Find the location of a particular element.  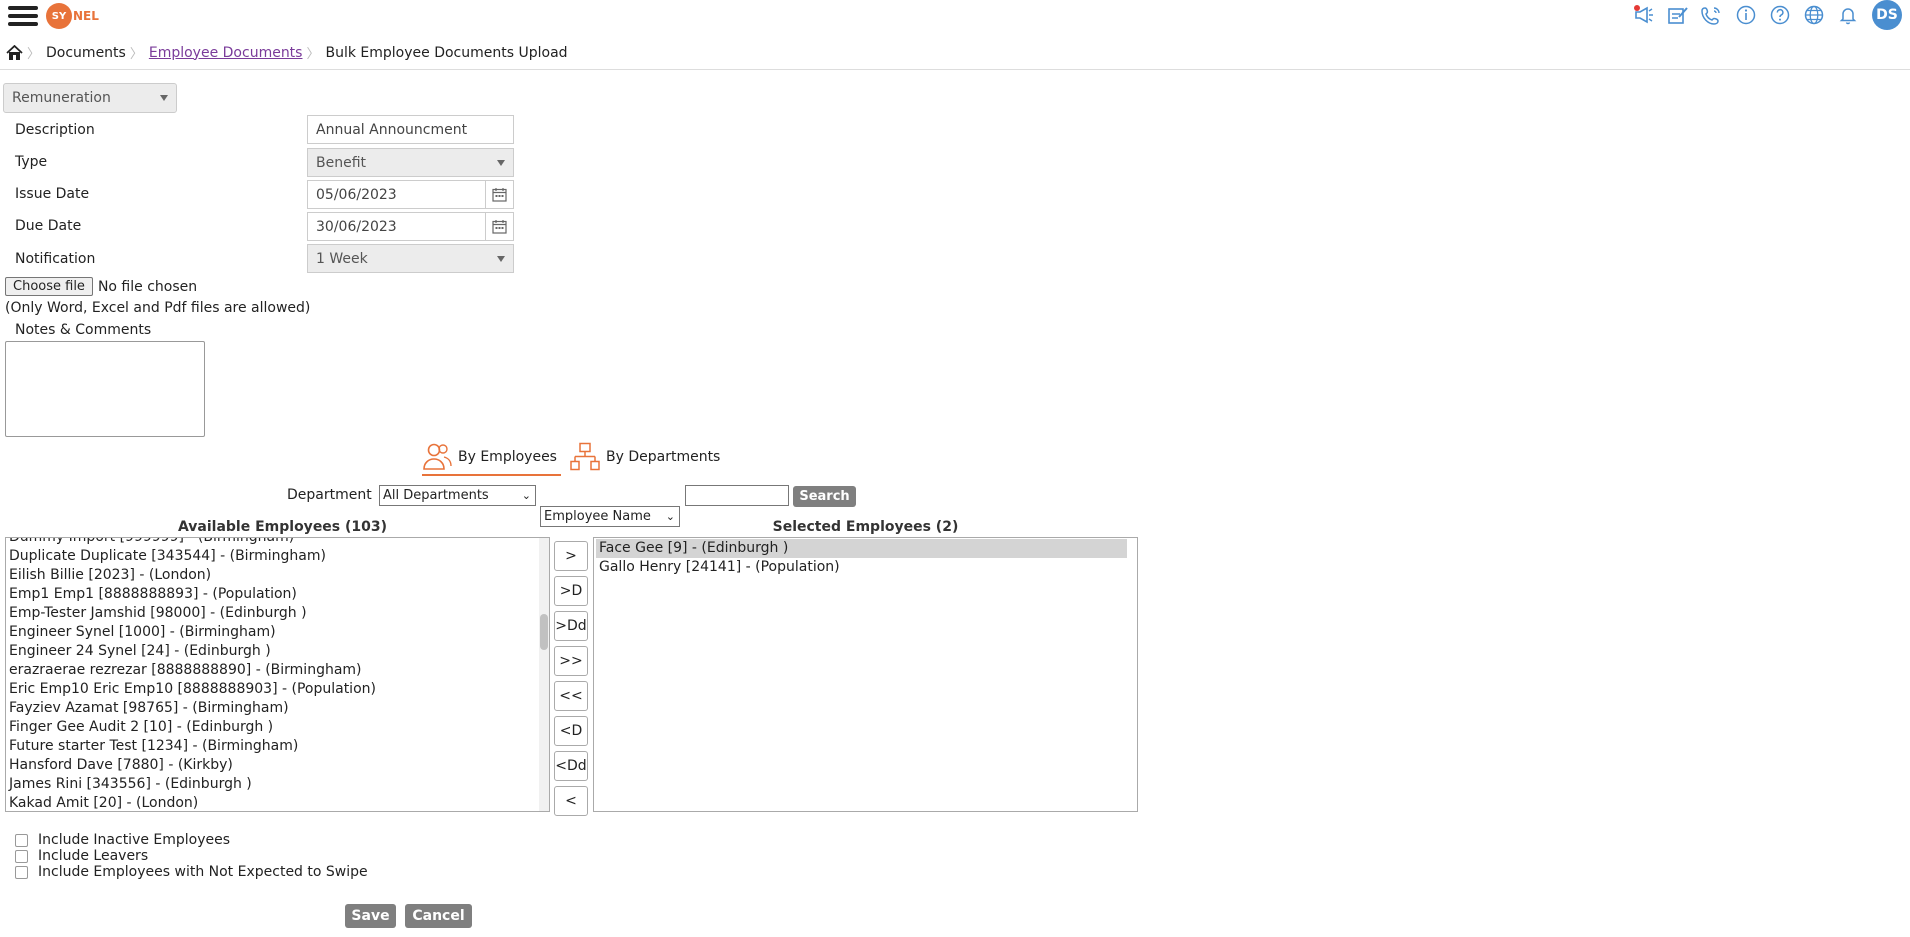

department-select: All Departments ⌄ is located at coordinates (457, 495).